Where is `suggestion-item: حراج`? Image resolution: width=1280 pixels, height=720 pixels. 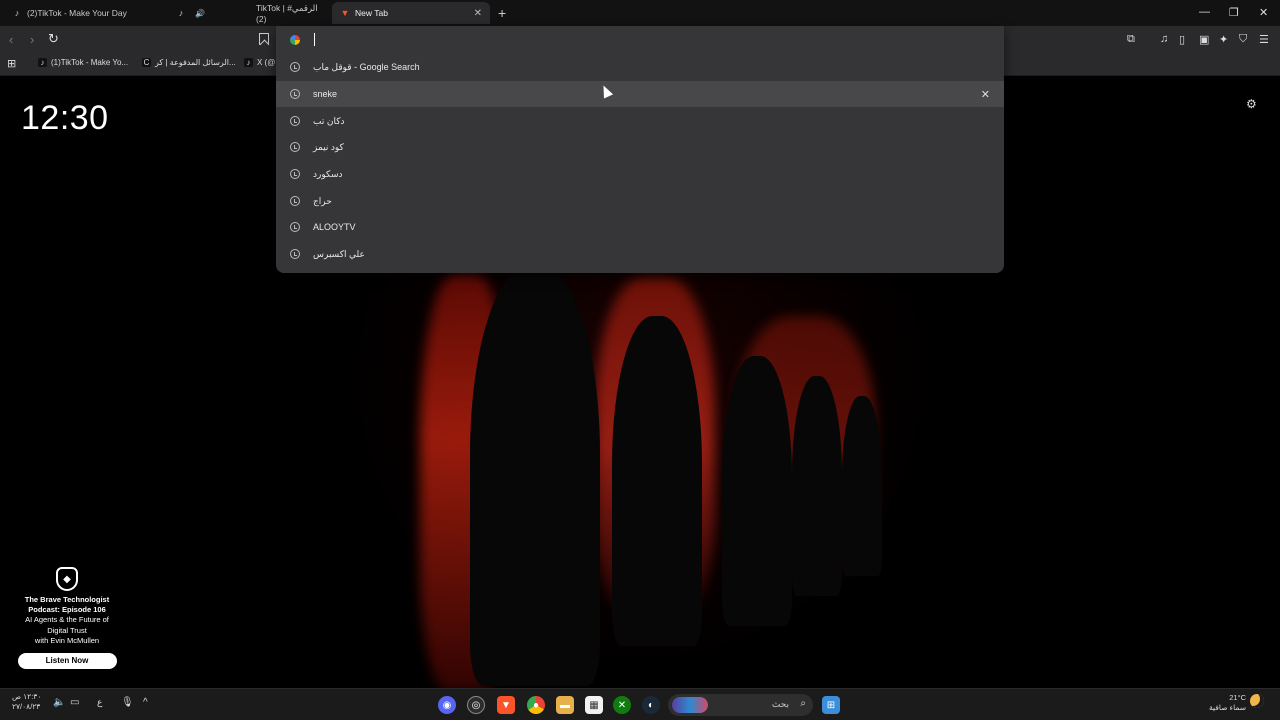 suggestion-item: حراج is located at coordinates (640, 201).